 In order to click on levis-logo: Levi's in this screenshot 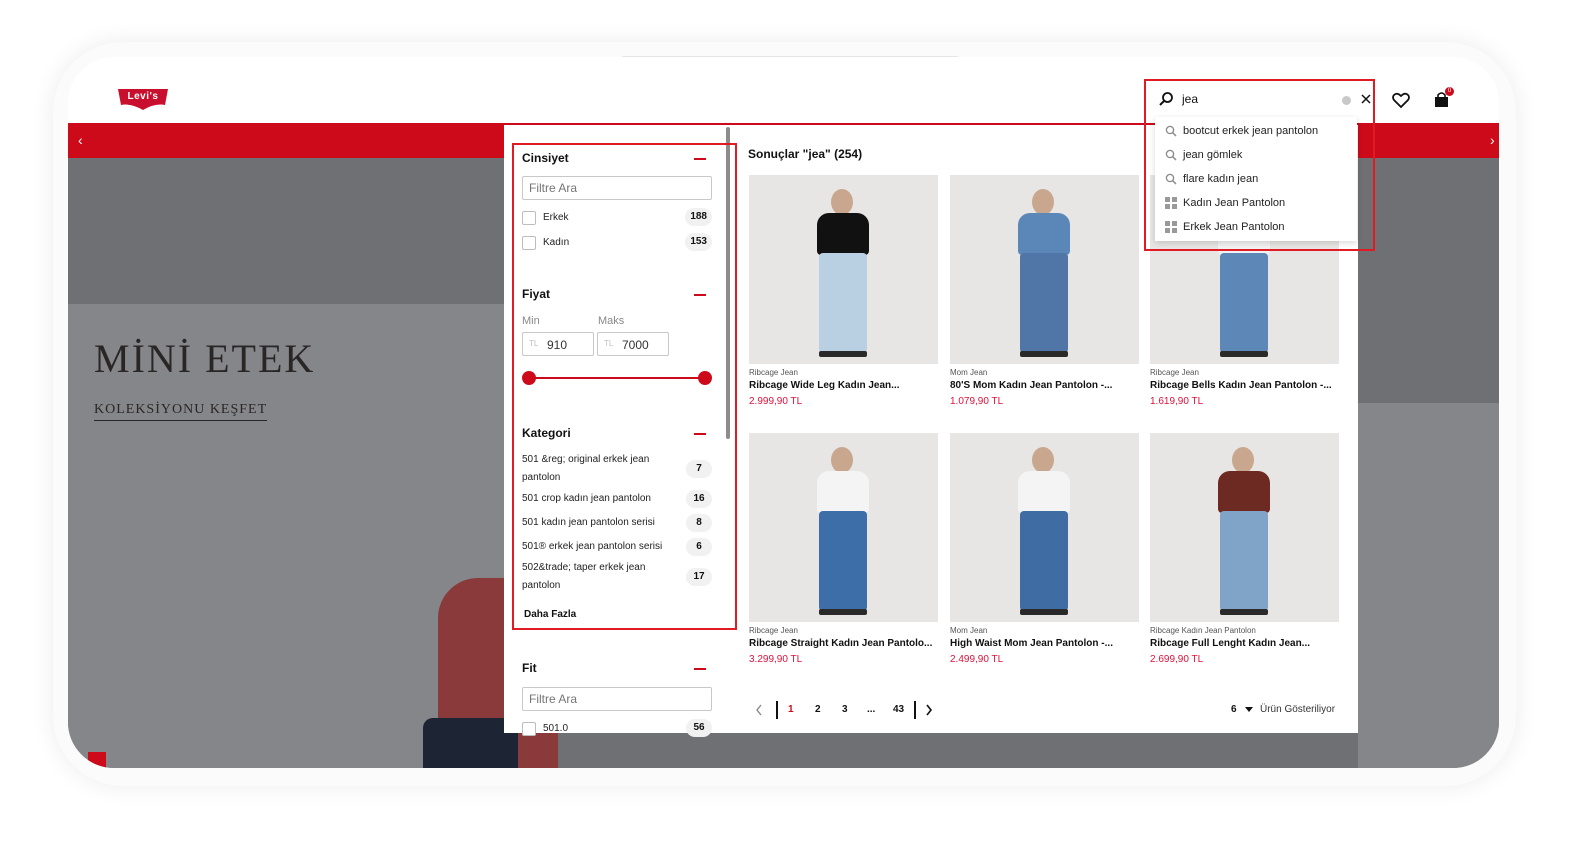, I will do `click(143, 99)`.